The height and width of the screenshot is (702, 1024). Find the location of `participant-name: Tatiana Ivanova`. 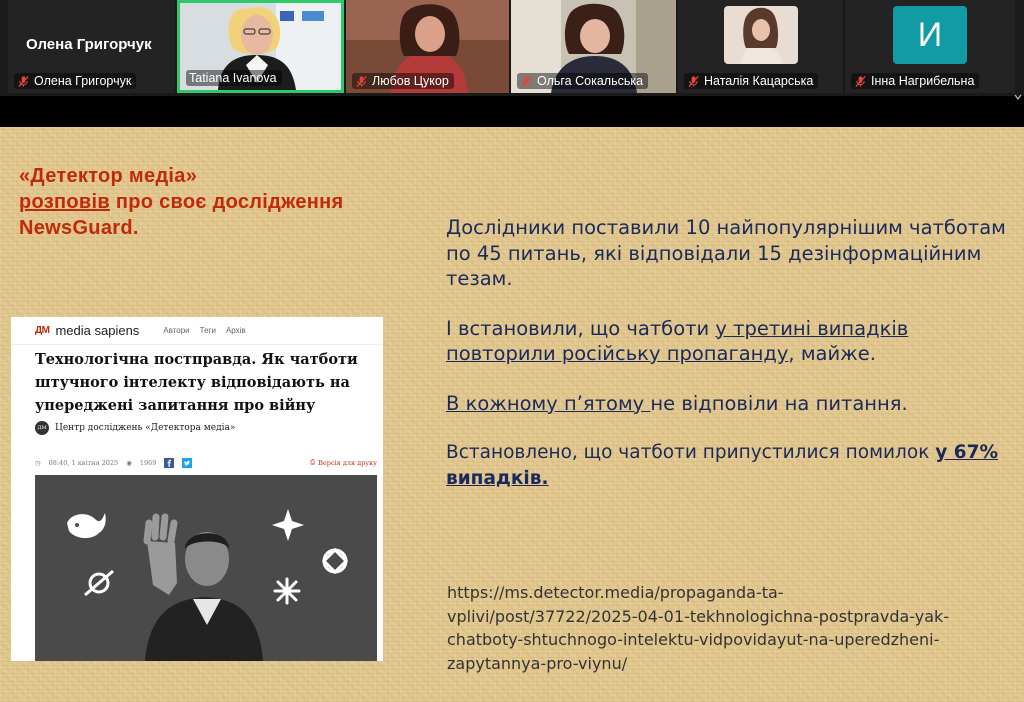

participant-name: Tatiana Ivanova is located at coordinates (233, 78).